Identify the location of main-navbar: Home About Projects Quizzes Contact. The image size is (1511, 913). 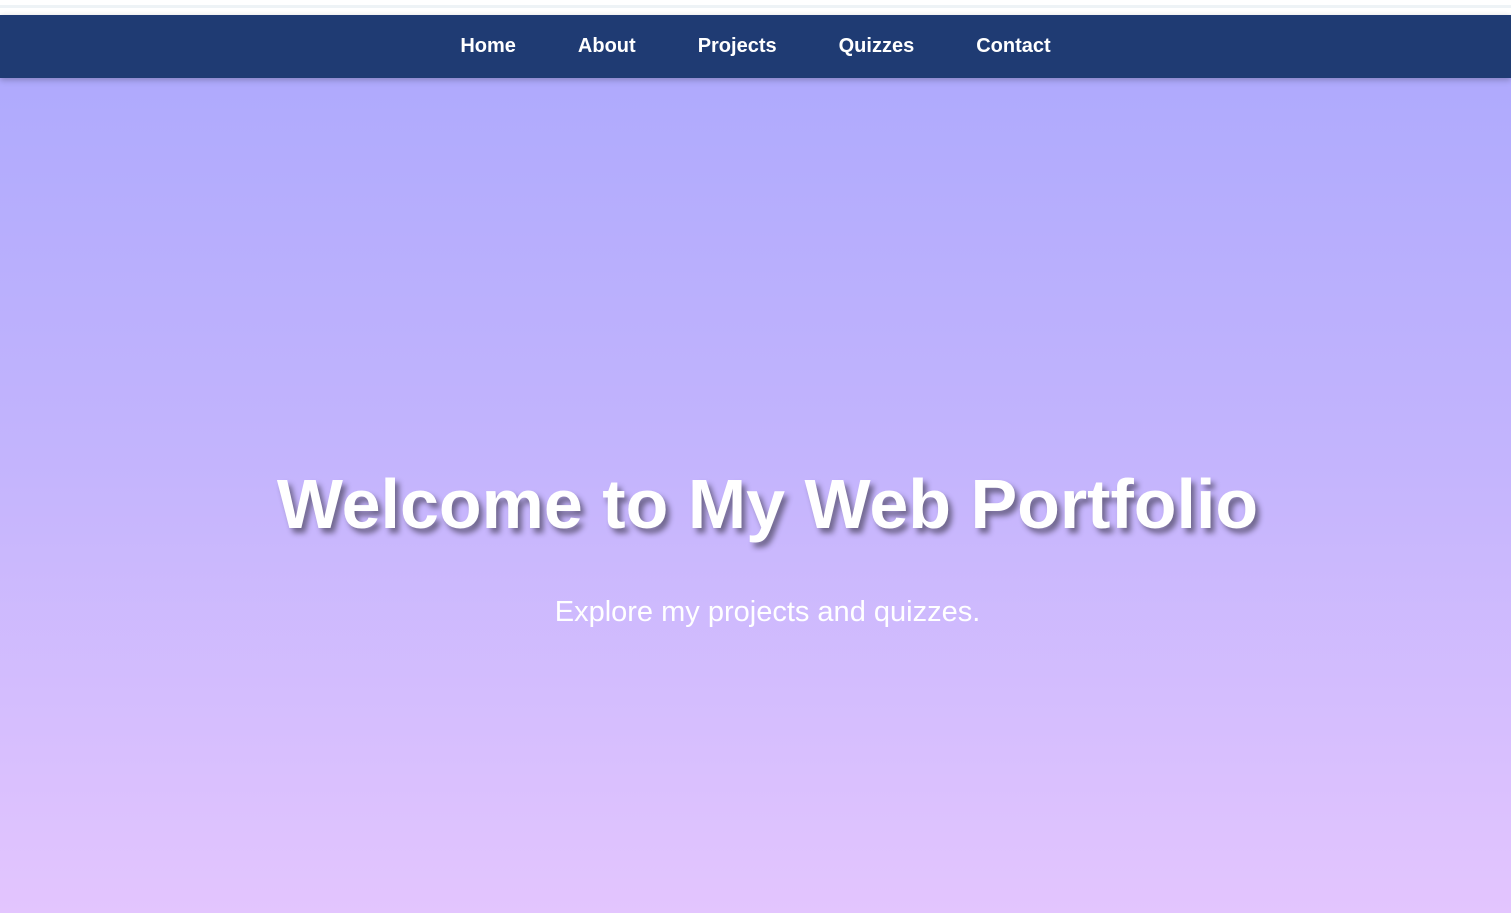
(755, 46).